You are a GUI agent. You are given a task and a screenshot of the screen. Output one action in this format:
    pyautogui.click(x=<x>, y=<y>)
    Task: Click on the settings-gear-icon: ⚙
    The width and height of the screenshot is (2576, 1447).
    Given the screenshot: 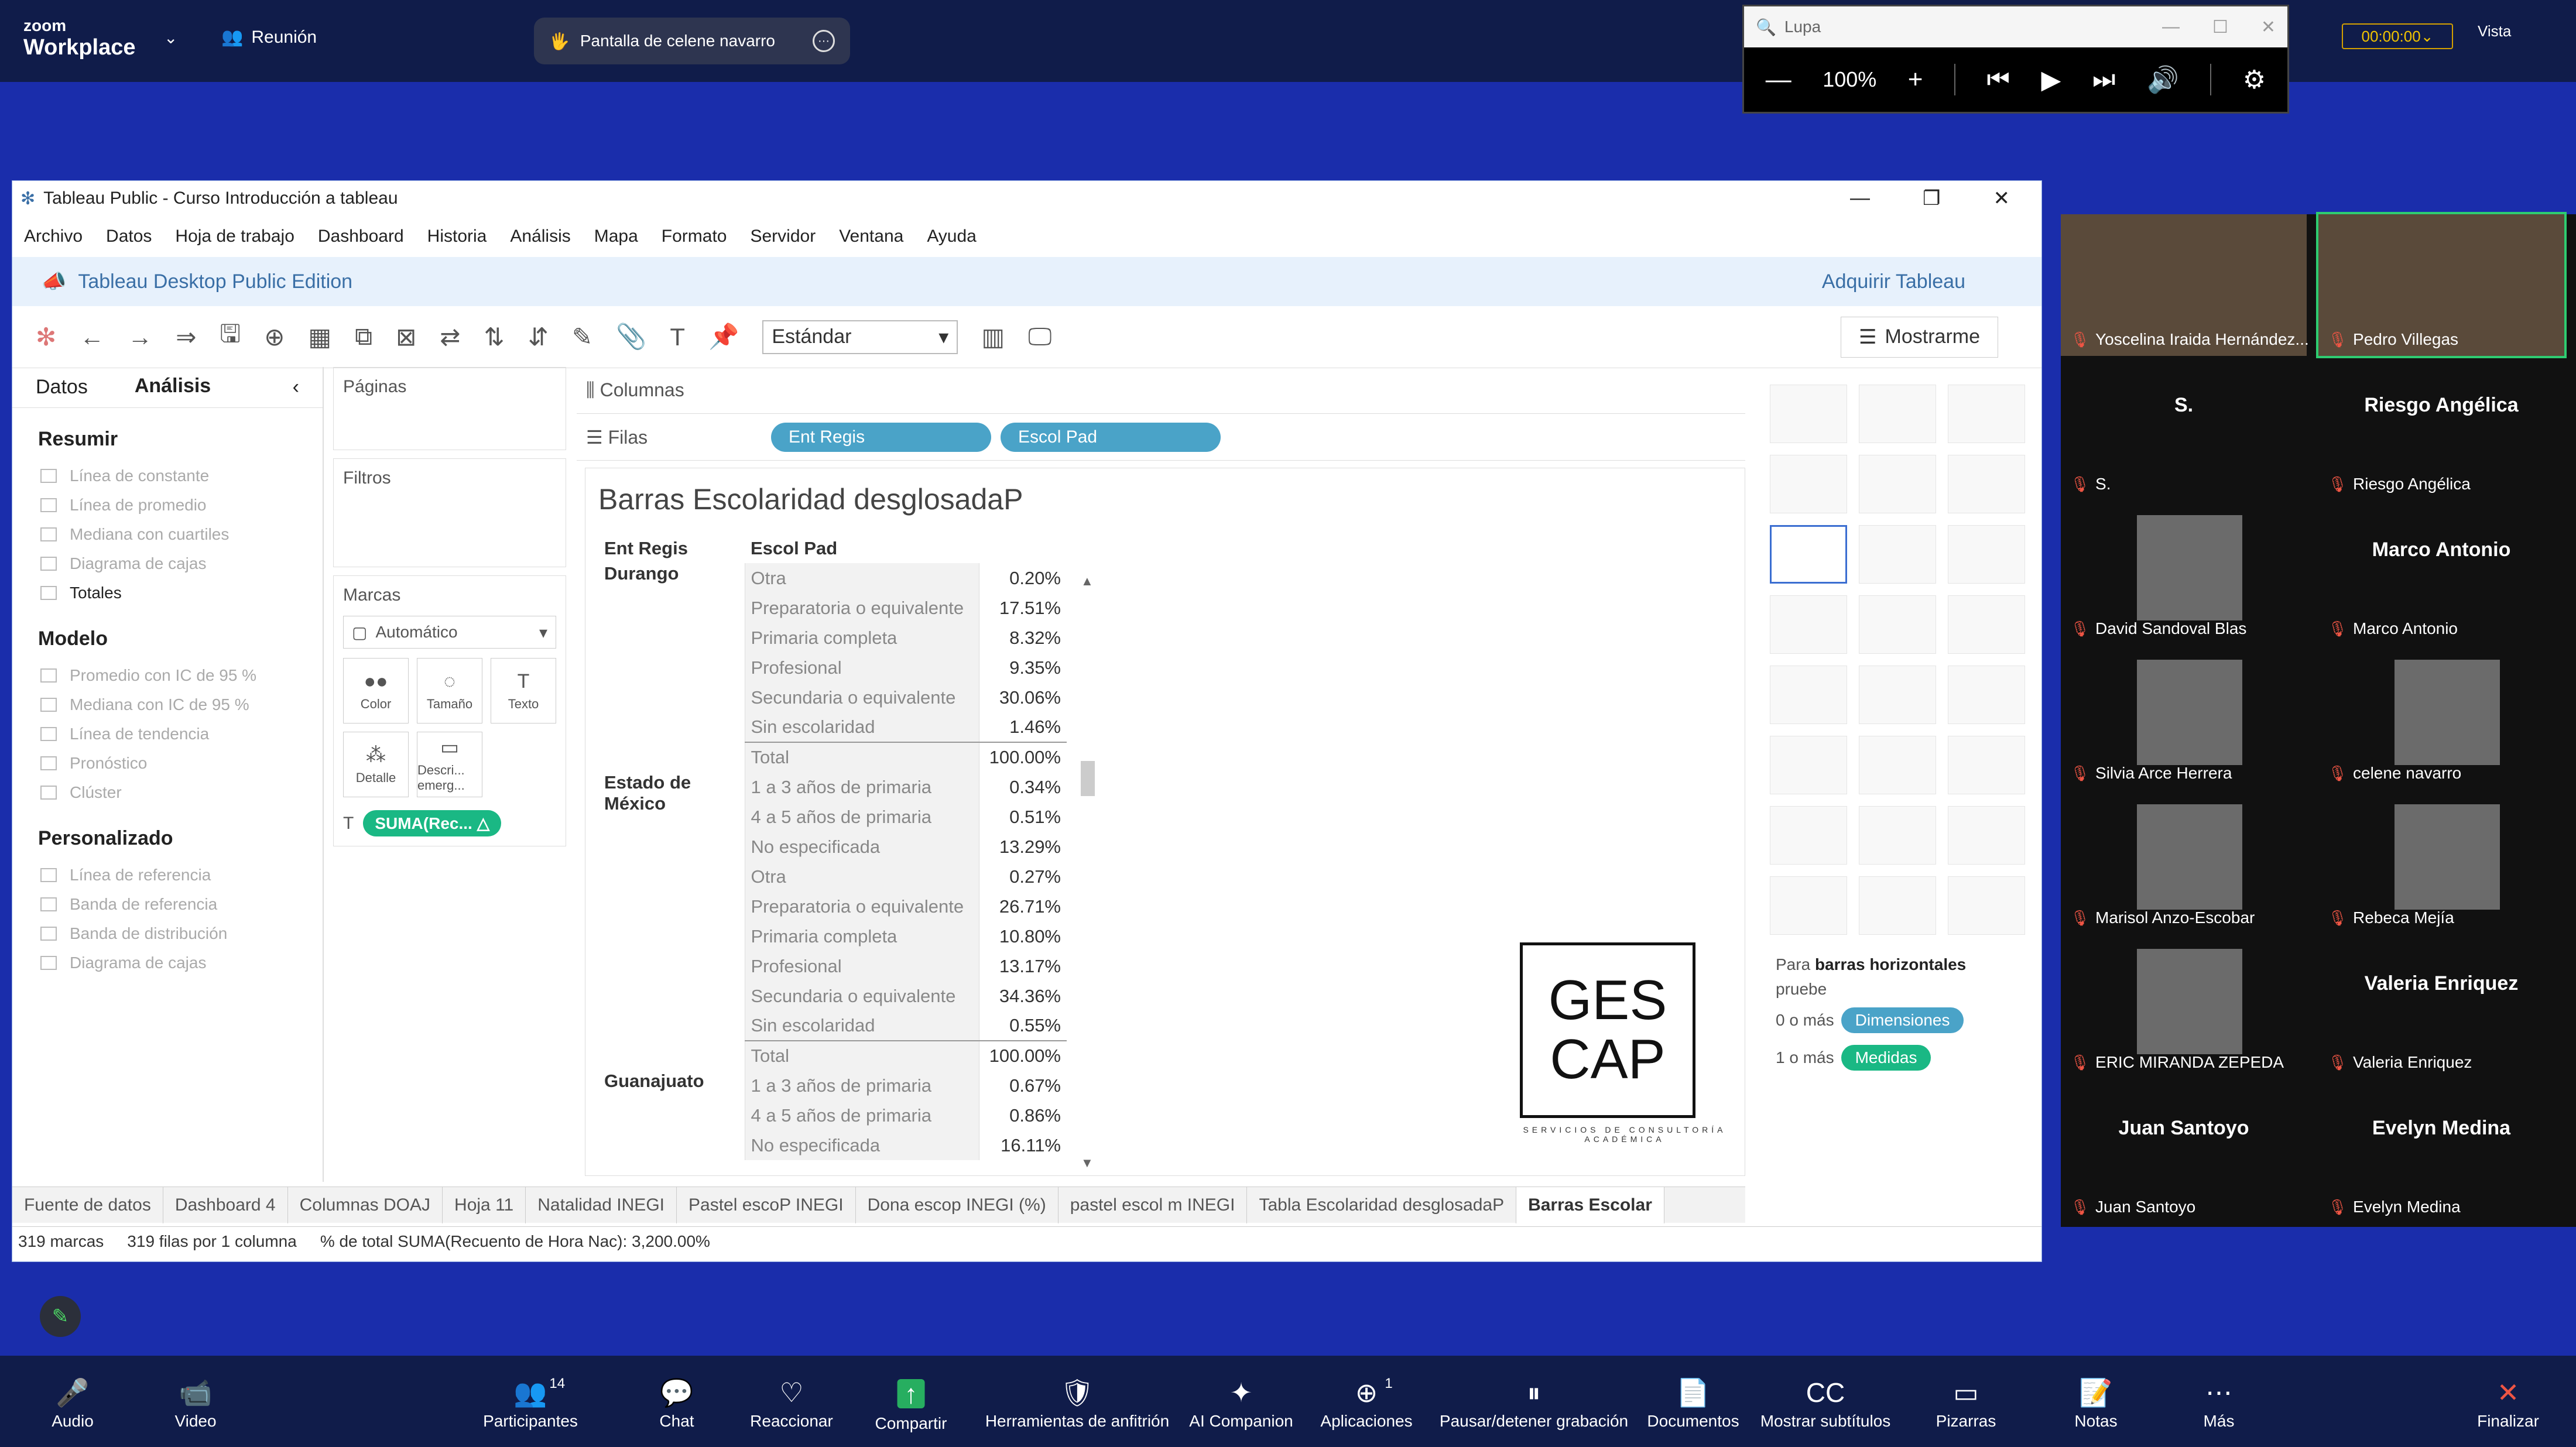 What is the action you would take?
    pyautogui.click(x=2254, y=80)
    